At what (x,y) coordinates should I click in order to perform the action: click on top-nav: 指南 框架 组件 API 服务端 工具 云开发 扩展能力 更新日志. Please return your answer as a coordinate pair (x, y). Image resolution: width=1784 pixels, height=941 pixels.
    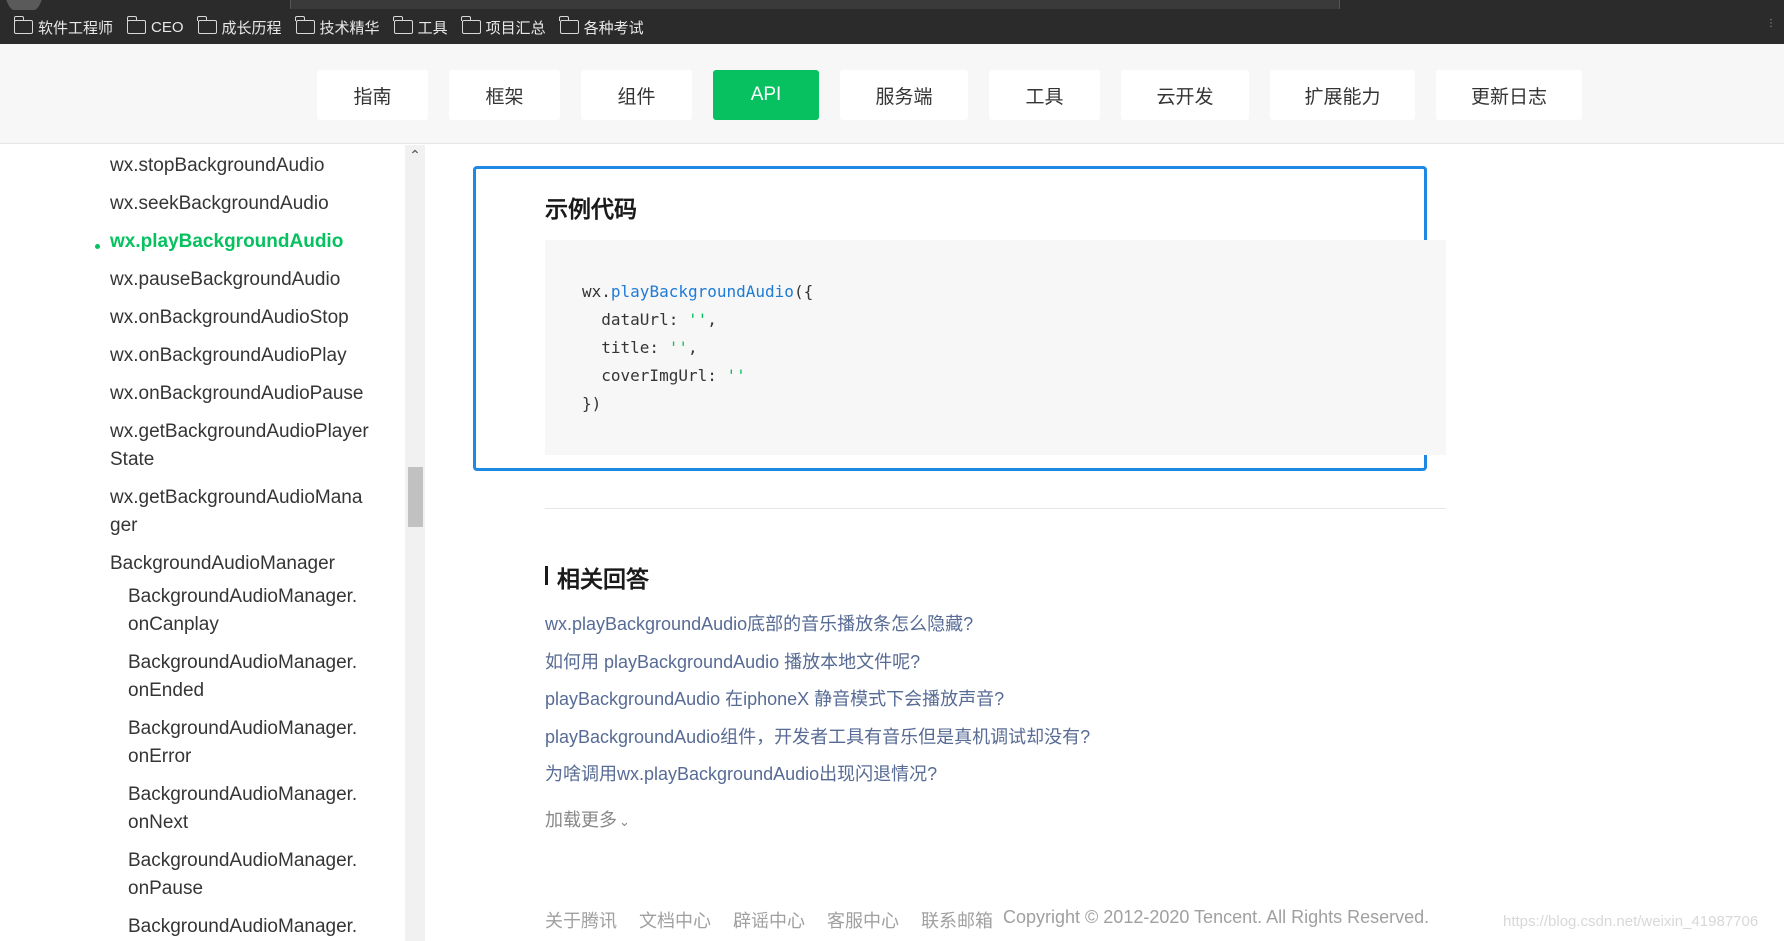
    Looking at the image, I should click on (892, 94).